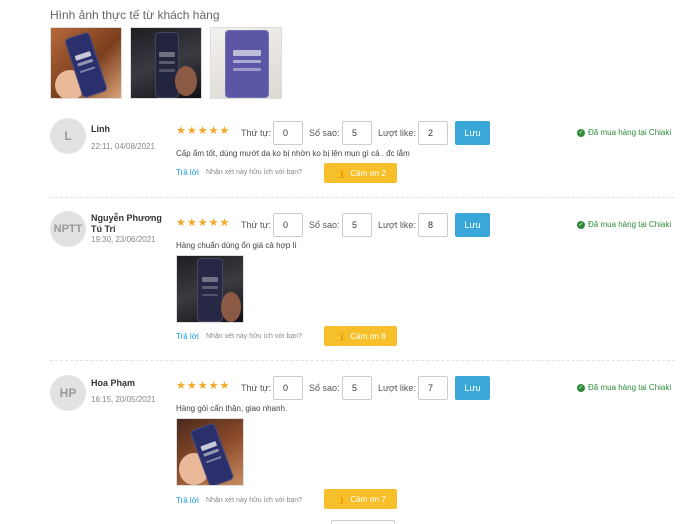 This screenshot has width=700, height=524. What do you see at coordinates (433, 388) in the screenshot?
I see `likes-input: 7` at bounding box center [433, 388].